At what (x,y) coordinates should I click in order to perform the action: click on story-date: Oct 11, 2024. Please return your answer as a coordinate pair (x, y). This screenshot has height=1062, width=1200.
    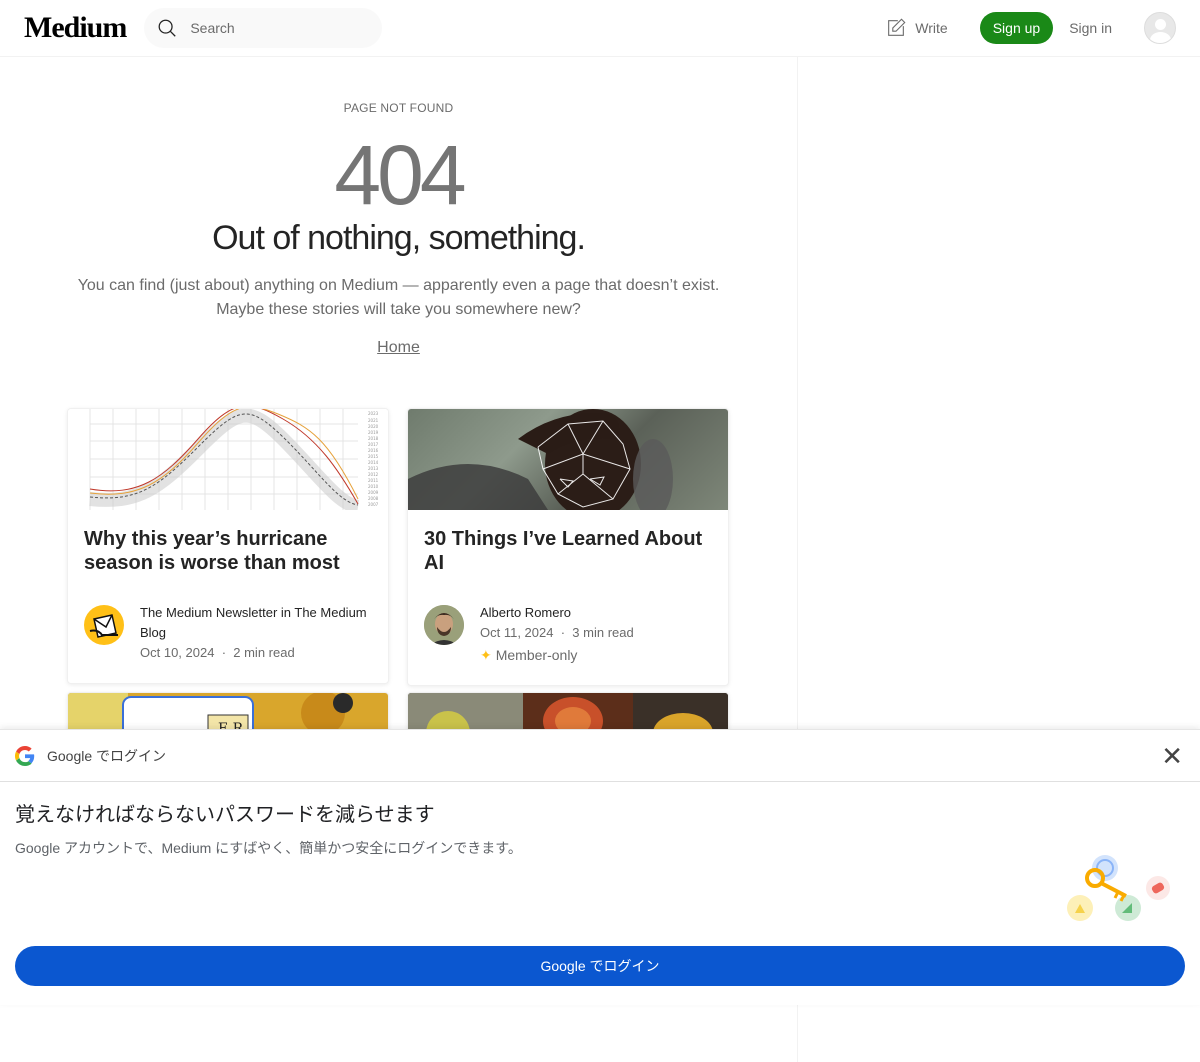
    Looking at the image, I should click on (517, 632).